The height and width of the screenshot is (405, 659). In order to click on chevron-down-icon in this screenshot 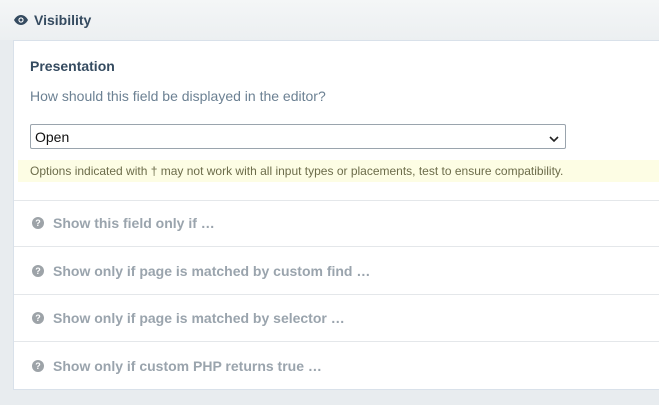, I will do `click(554, 137)`.